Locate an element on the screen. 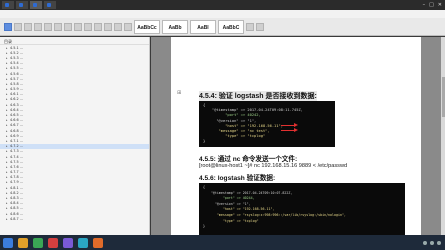 The image size is (445, 250). font-color-icon is located at coordinates (78, 27).